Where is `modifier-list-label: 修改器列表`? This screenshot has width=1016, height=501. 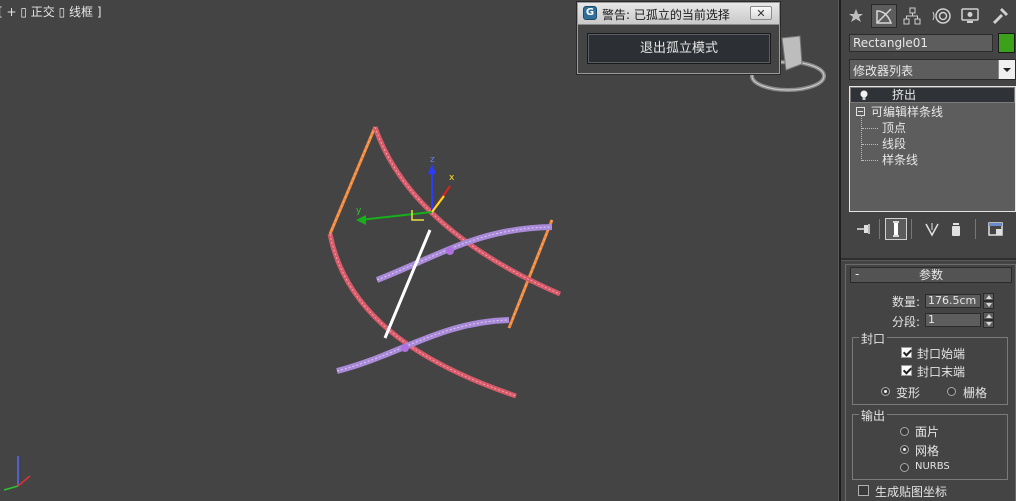
modifier-list-label: 修改器列表 is located at coordinates (883, 71).